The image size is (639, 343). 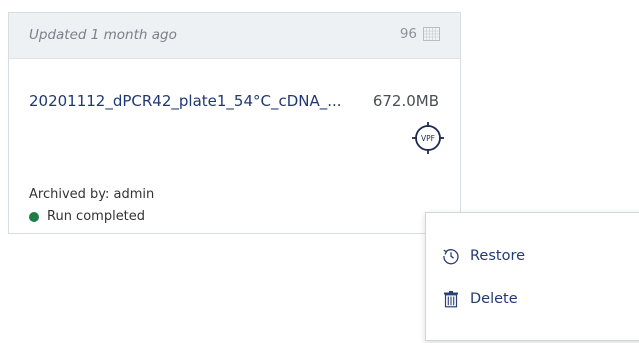 What do you see at coordinates (431, 34) in the screenshot?
I see `plate-grid-icon` at bounding box center [431, 34].